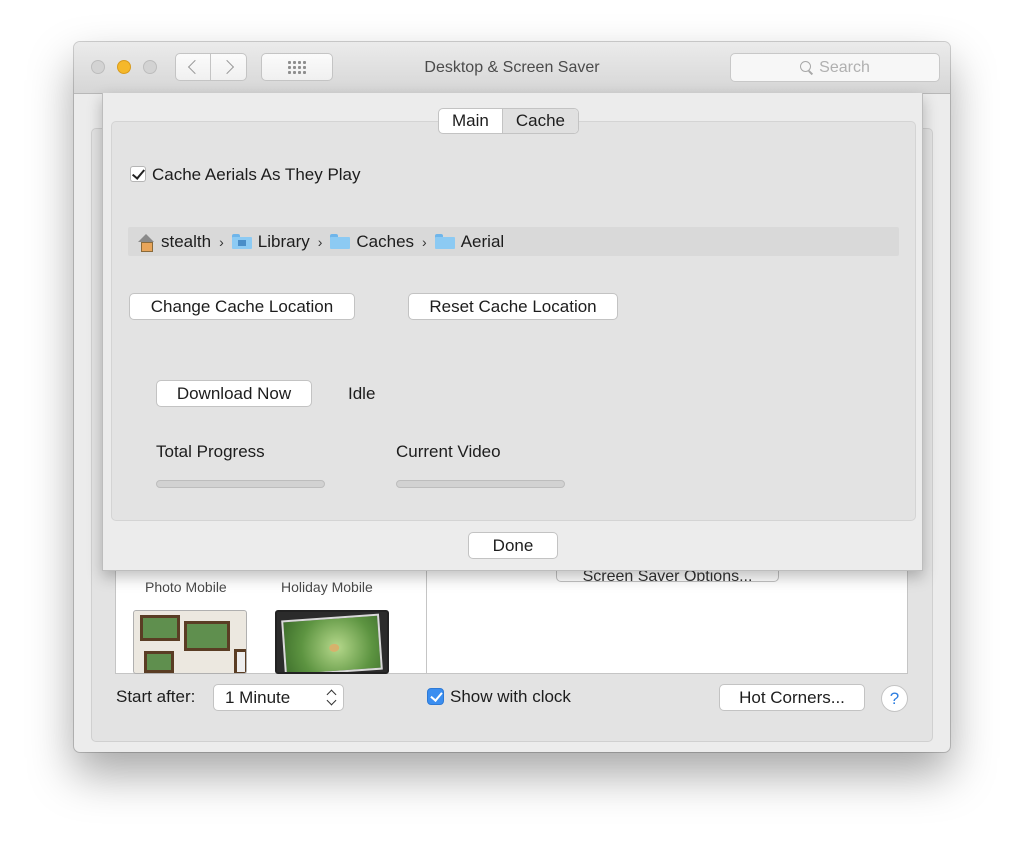  What do you see at coordinates (435, 696) in the screenshot?
I see `show-with-clock-checkbox` at bounding box center [435, 696].